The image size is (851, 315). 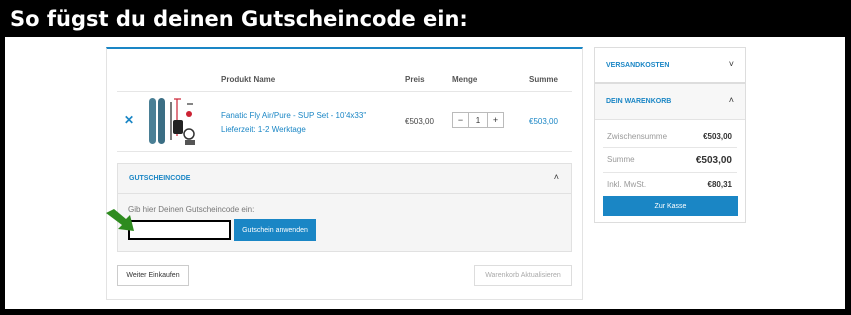 I want to click on quantity-stepper: − 1 +, so click(x=478, y=120).